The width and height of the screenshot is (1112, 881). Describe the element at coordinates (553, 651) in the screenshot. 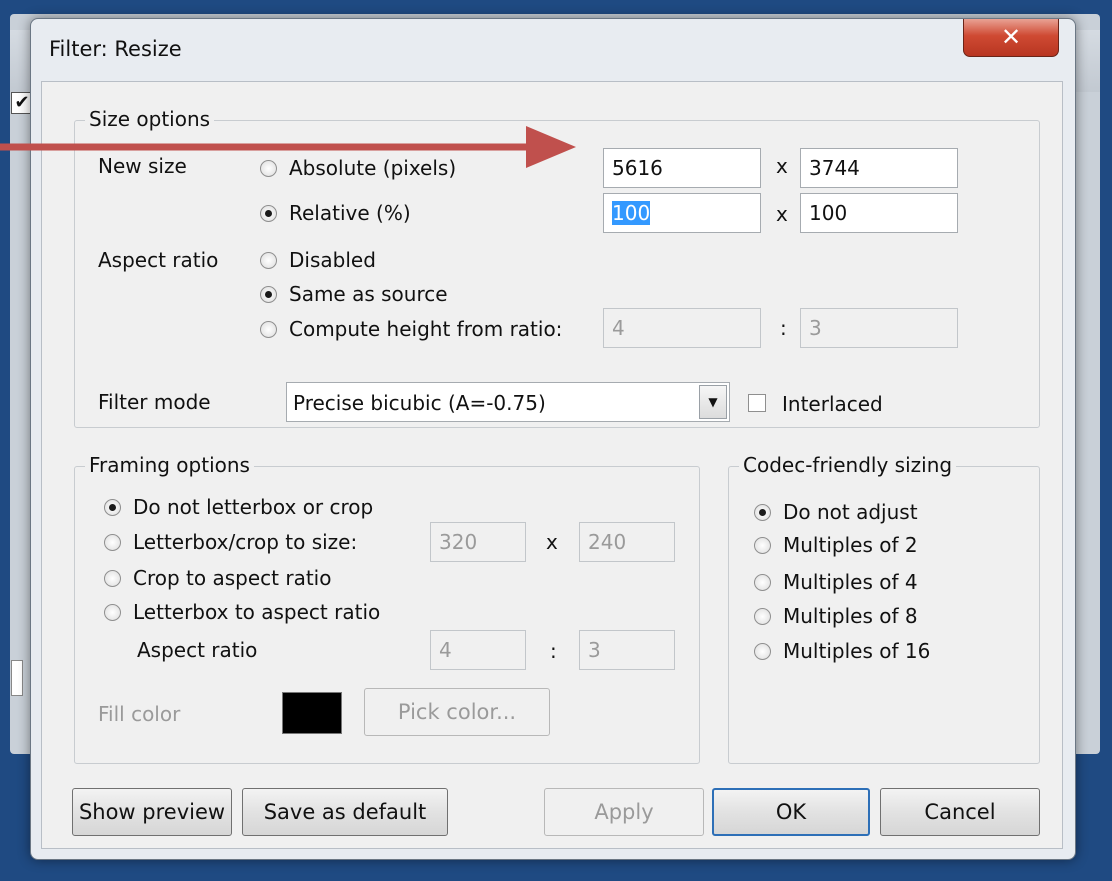

I see `framing-ratio-colon: :` at that location.